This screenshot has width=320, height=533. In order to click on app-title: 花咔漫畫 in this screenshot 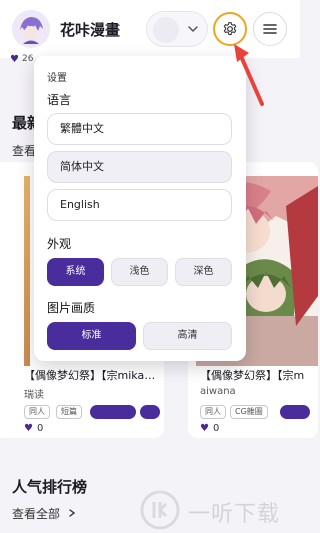, I will do `click(90, 30)`.